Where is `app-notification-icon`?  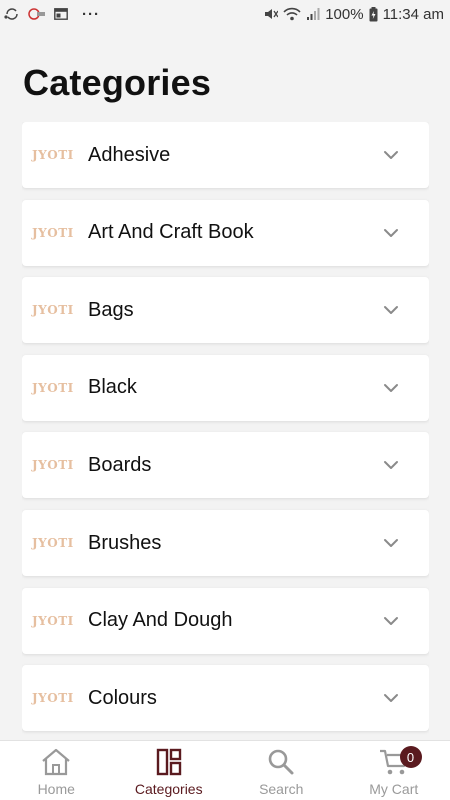 app-notification-icon is located at coordinates (37, 14).